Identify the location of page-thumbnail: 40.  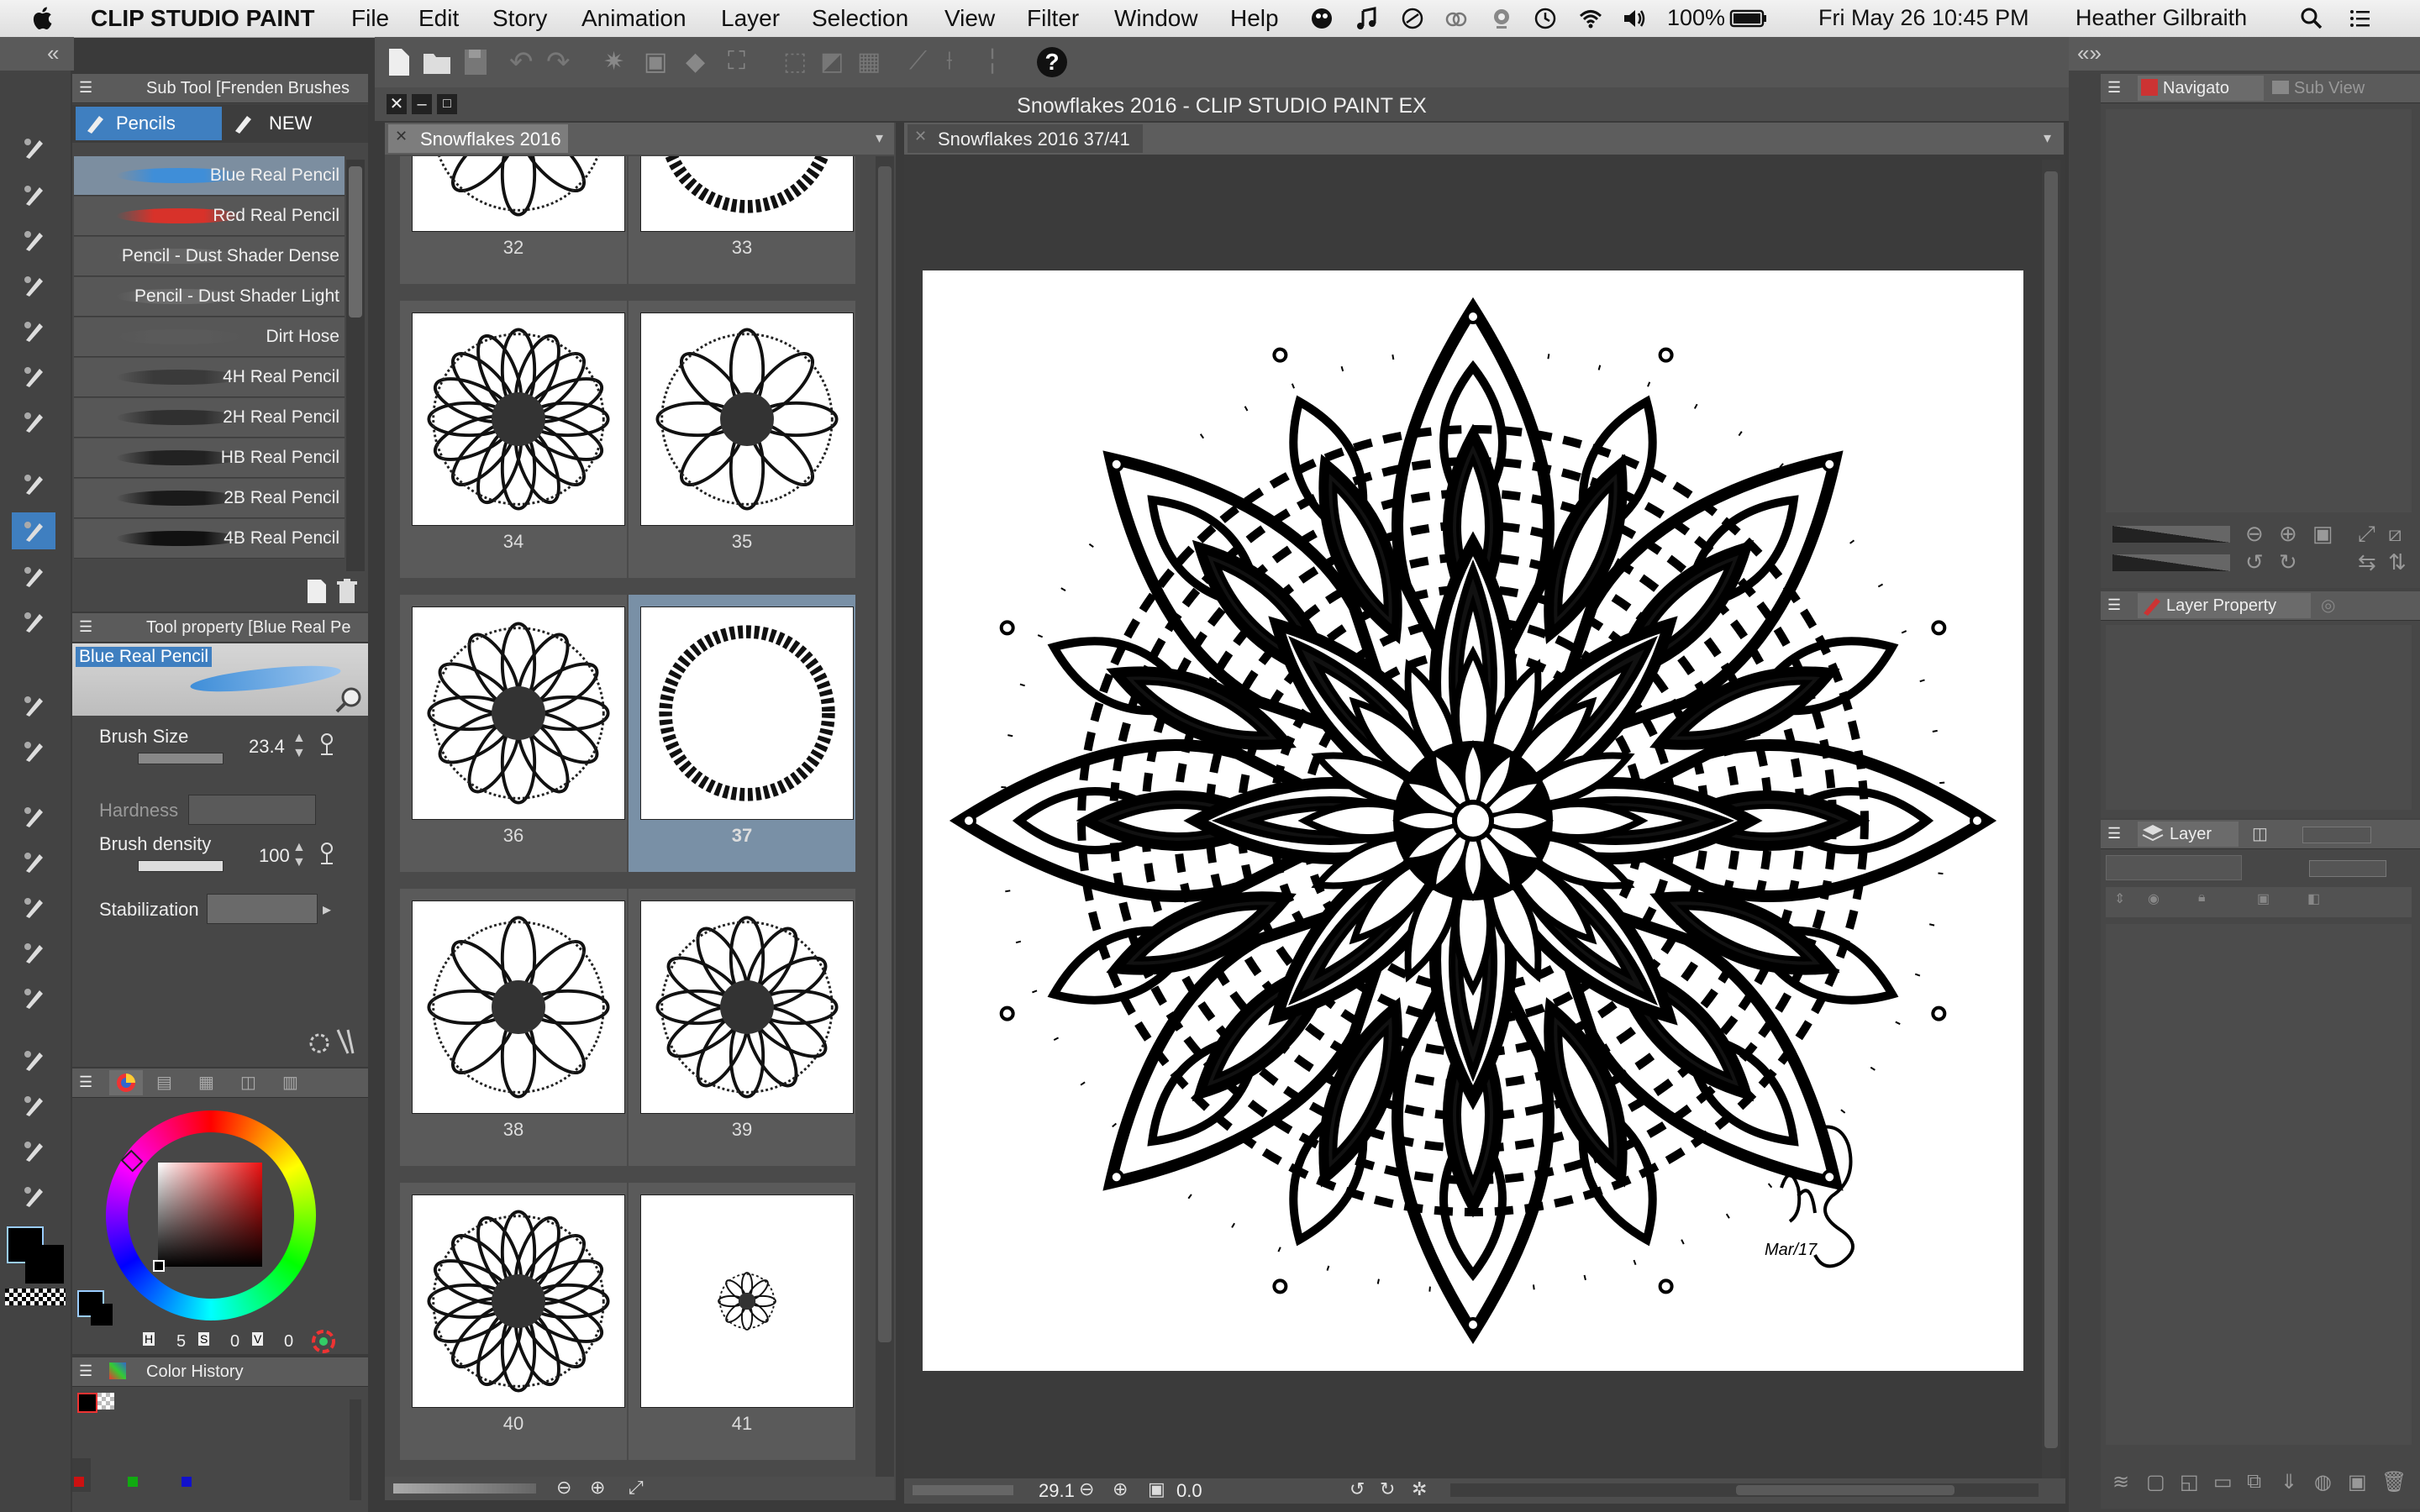
(513, 1321).